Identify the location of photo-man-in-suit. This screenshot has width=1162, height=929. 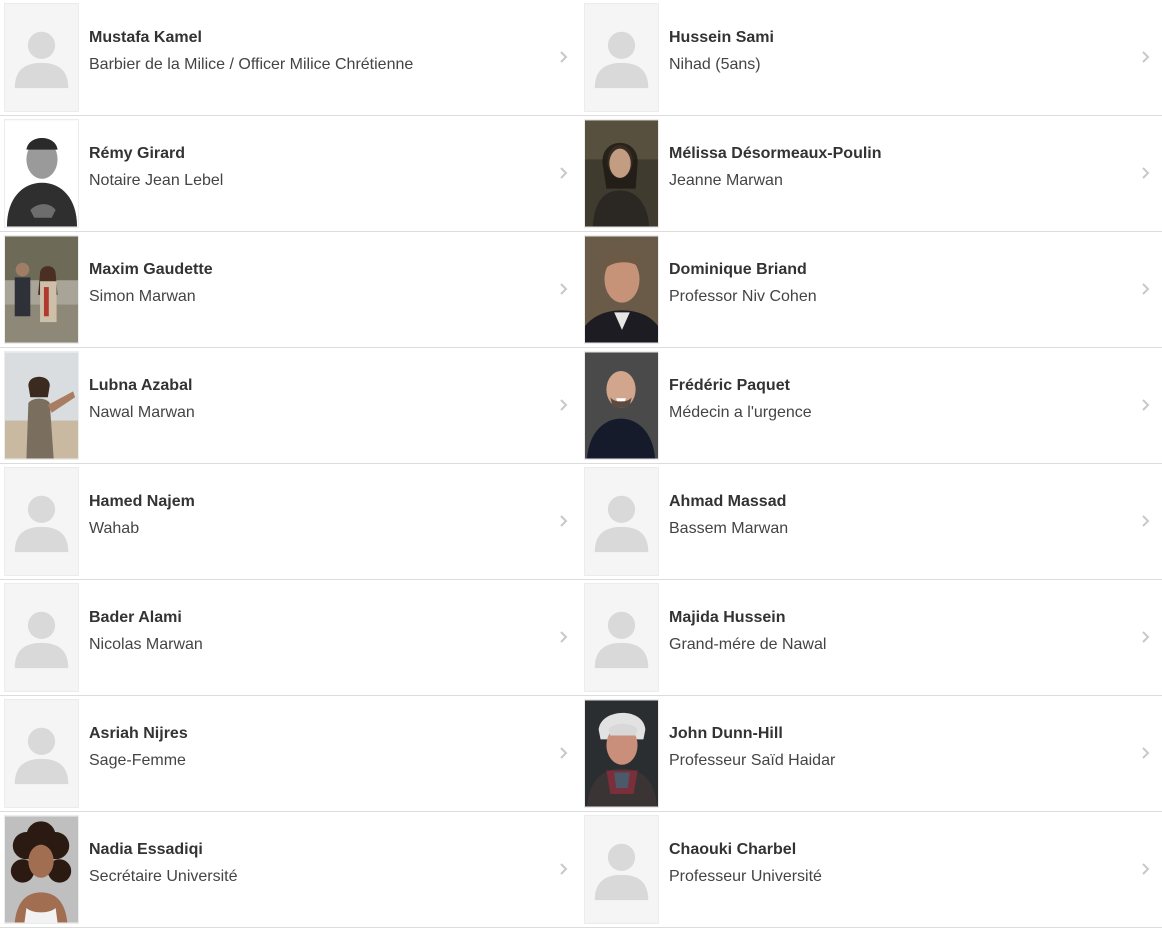
(621, 289).